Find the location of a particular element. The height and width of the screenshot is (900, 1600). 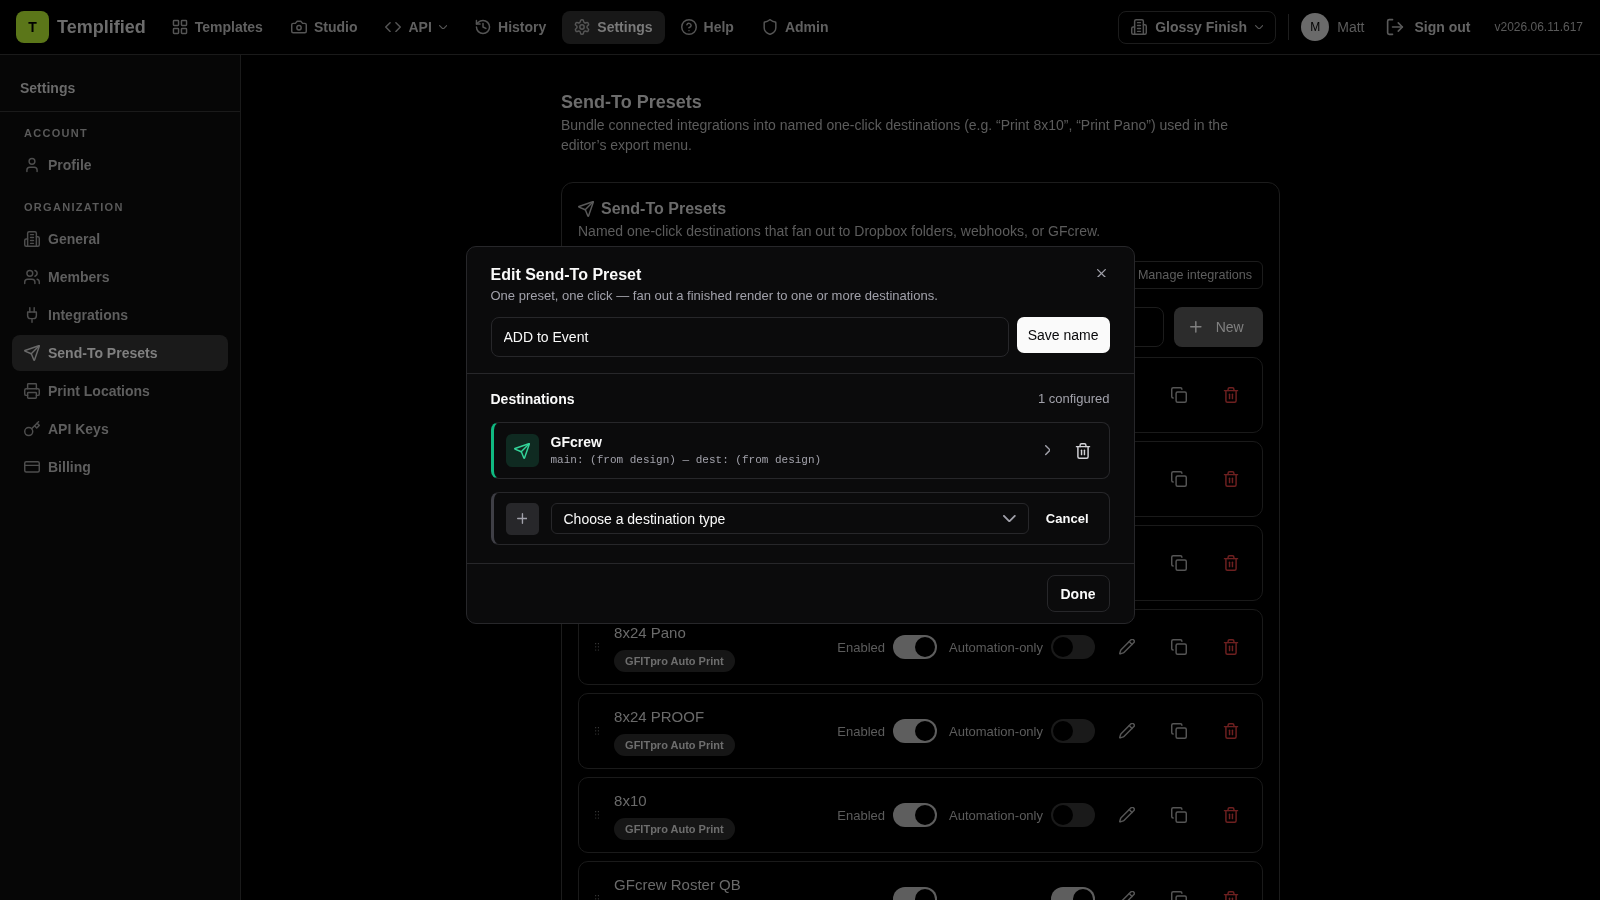

version-label: v2026.06.11.617 is located at coordinates (1538, 27).